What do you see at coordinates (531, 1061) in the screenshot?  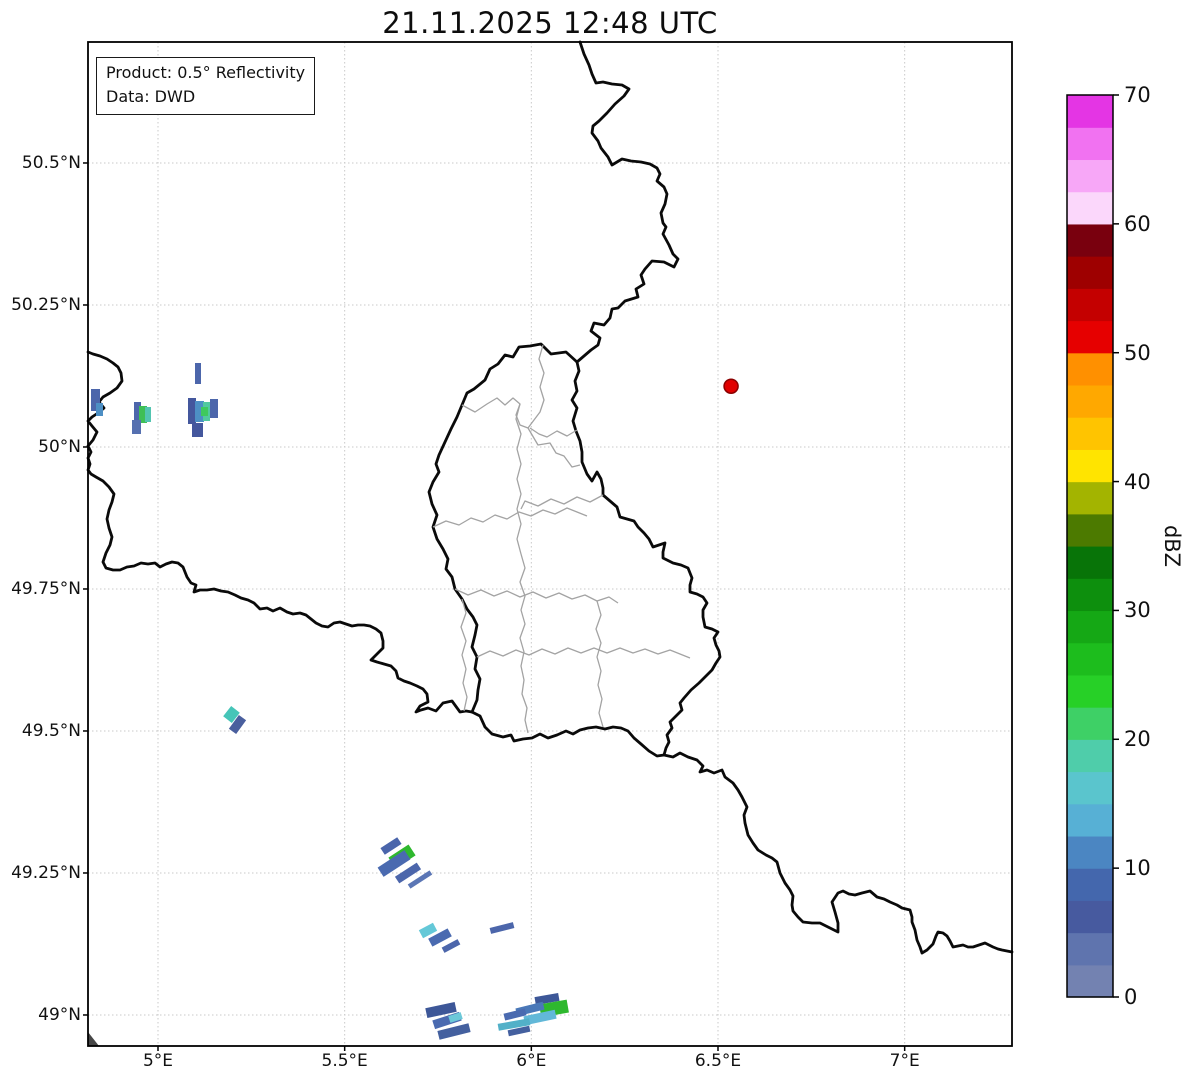 I see `x-tick-label: 6°E` at bounding box center [531, 1061].